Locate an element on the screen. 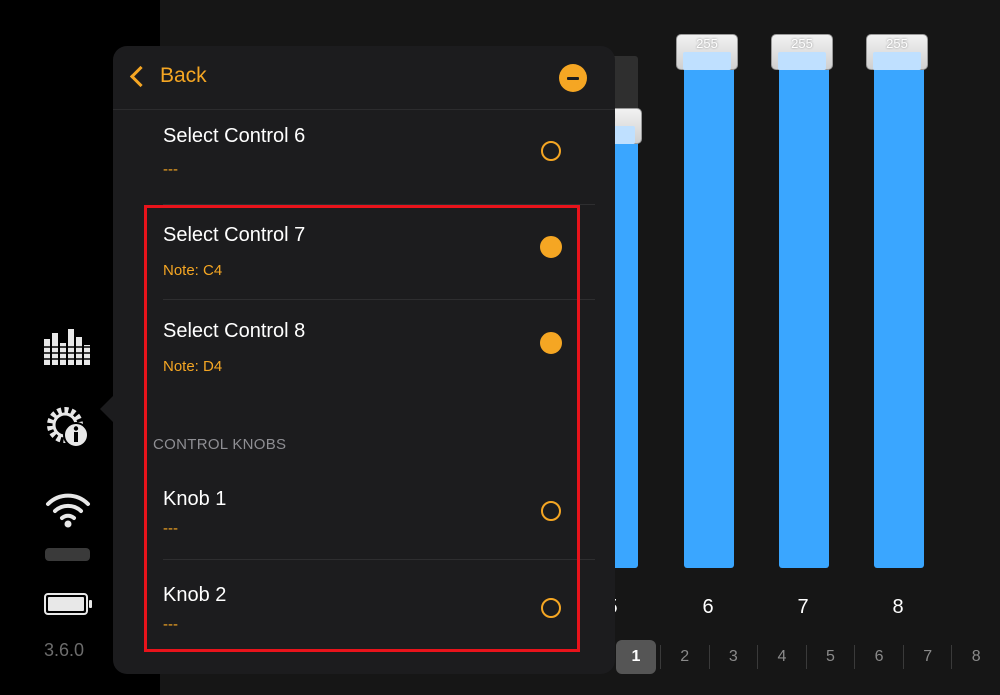 The image size is (1000, 695). battery-icon is located at coordinates (69, 606).